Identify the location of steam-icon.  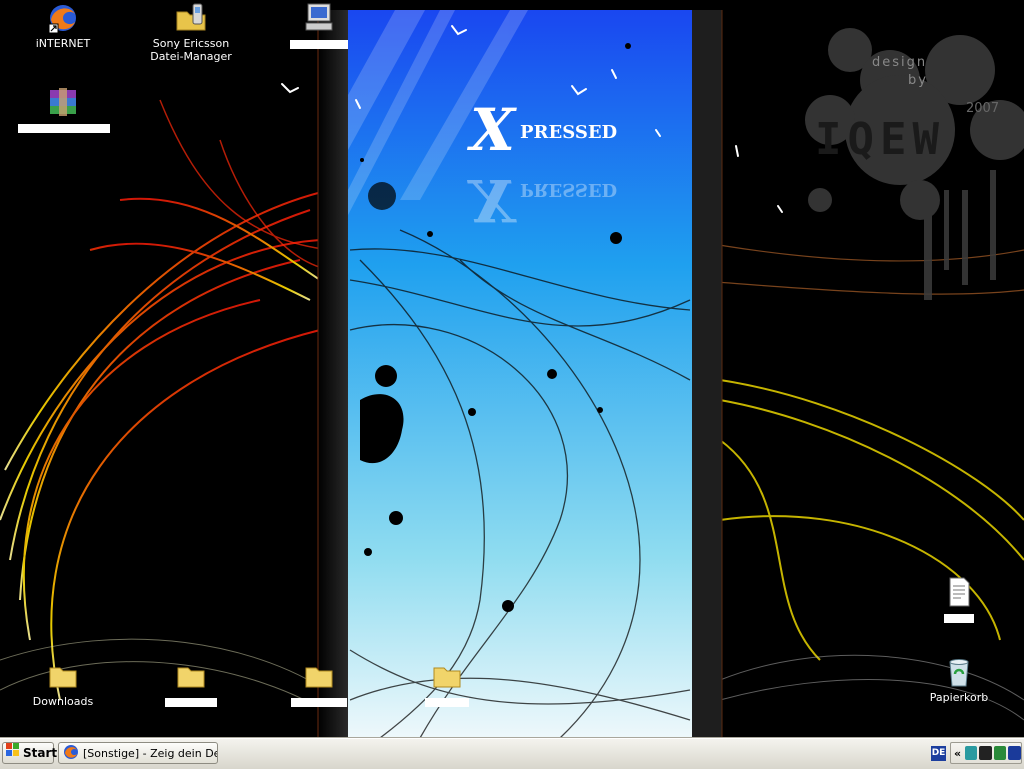
(985, 753).